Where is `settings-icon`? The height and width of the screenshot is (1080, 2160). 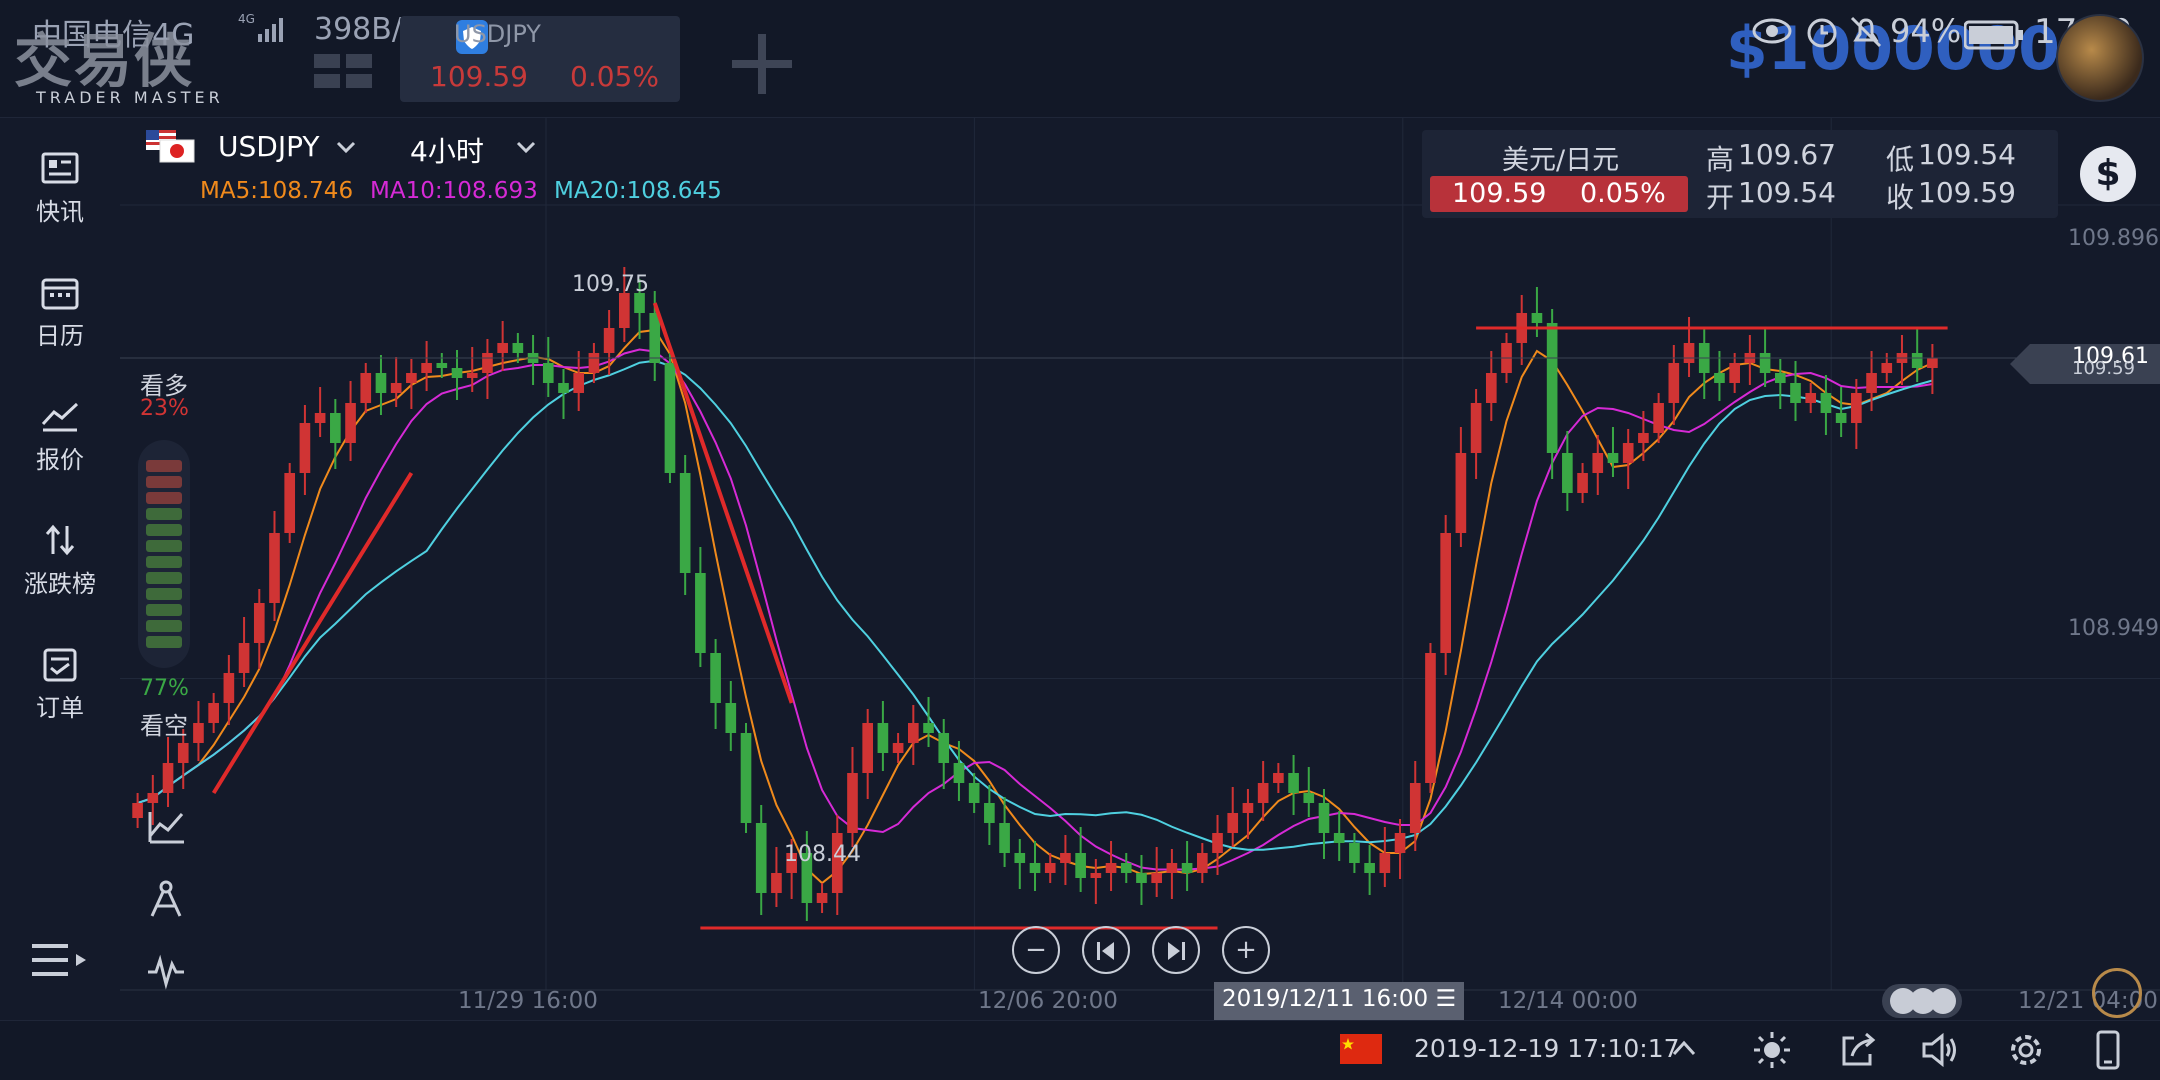
settings-icon is located at coordinates (2026, 1052).